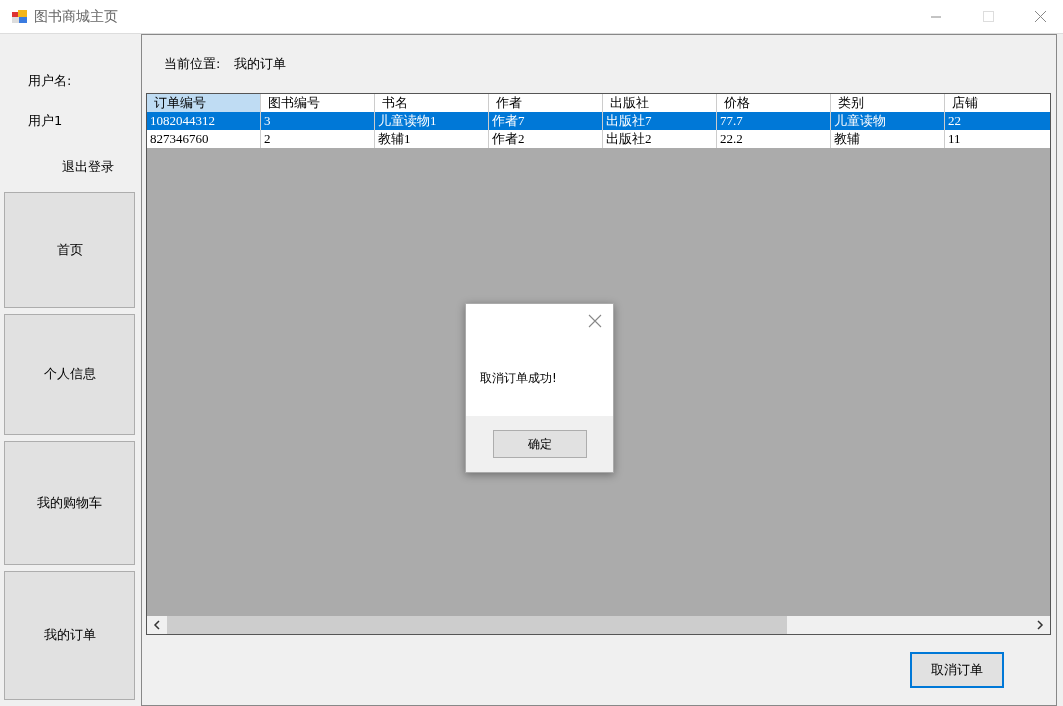 This screenshot has height=706, width=1063. Describe the element at coordinates (45, 121) in the screenshot. I see `username-value: 用户1` at that location.